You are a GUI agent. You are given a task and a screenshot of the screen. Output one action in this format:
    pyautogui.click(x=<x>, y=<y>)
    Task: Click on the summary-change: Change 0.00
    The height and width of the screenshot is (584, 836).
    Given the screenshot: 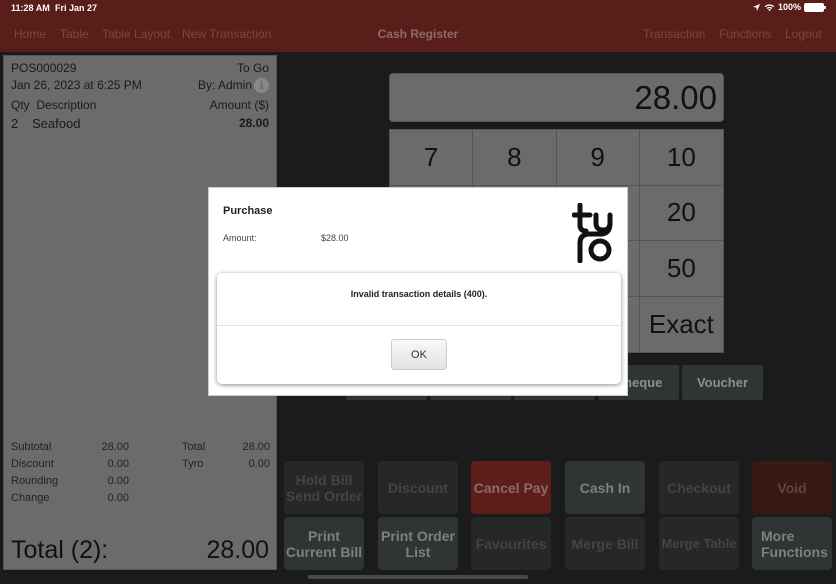 What is the action you would take?
    pyautogui.click(x=70, y=500)
    